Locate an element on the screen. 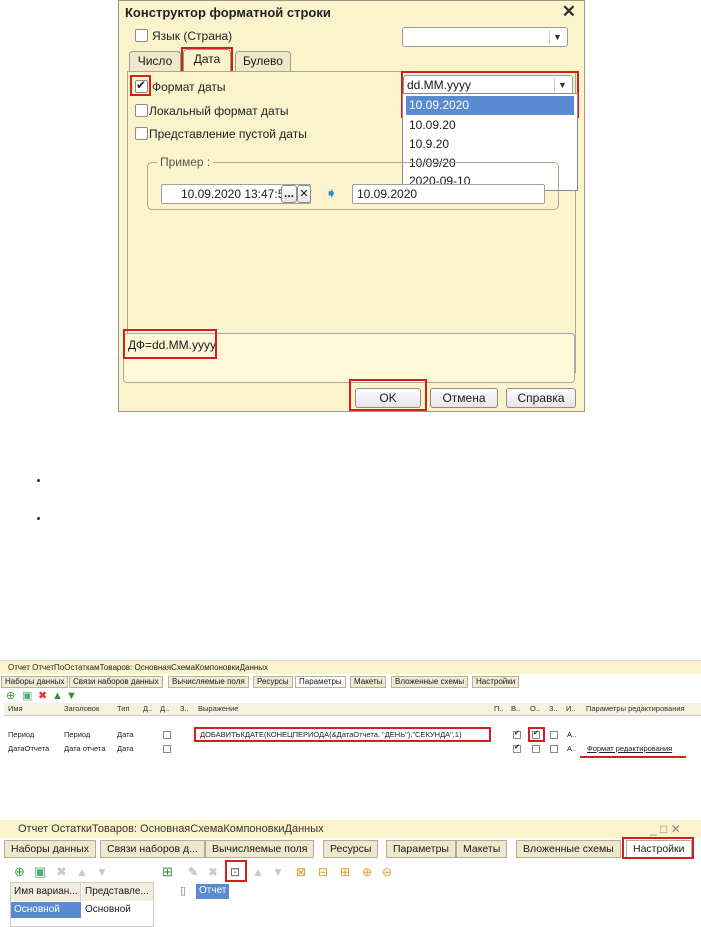 This screenshot has width=701, height=927. tab-boolean: Булево is located at coordinates (263, 61).